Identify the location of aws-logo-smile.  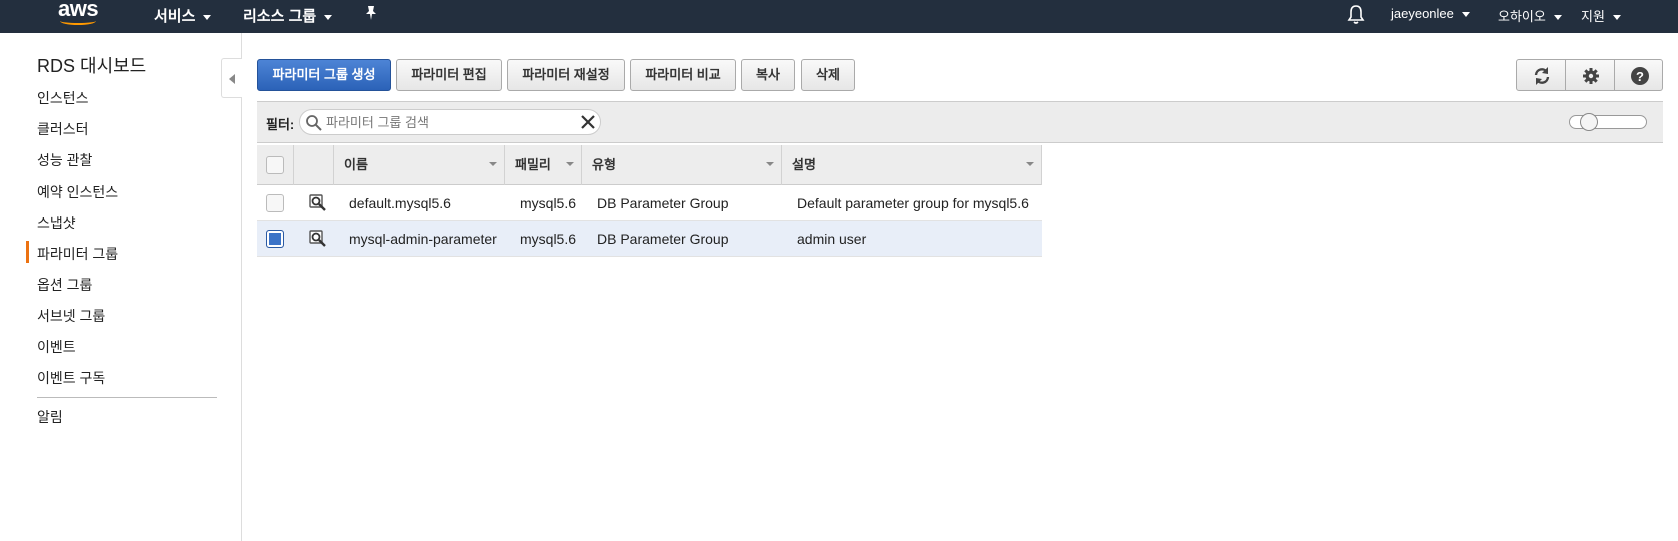
(78, 21).